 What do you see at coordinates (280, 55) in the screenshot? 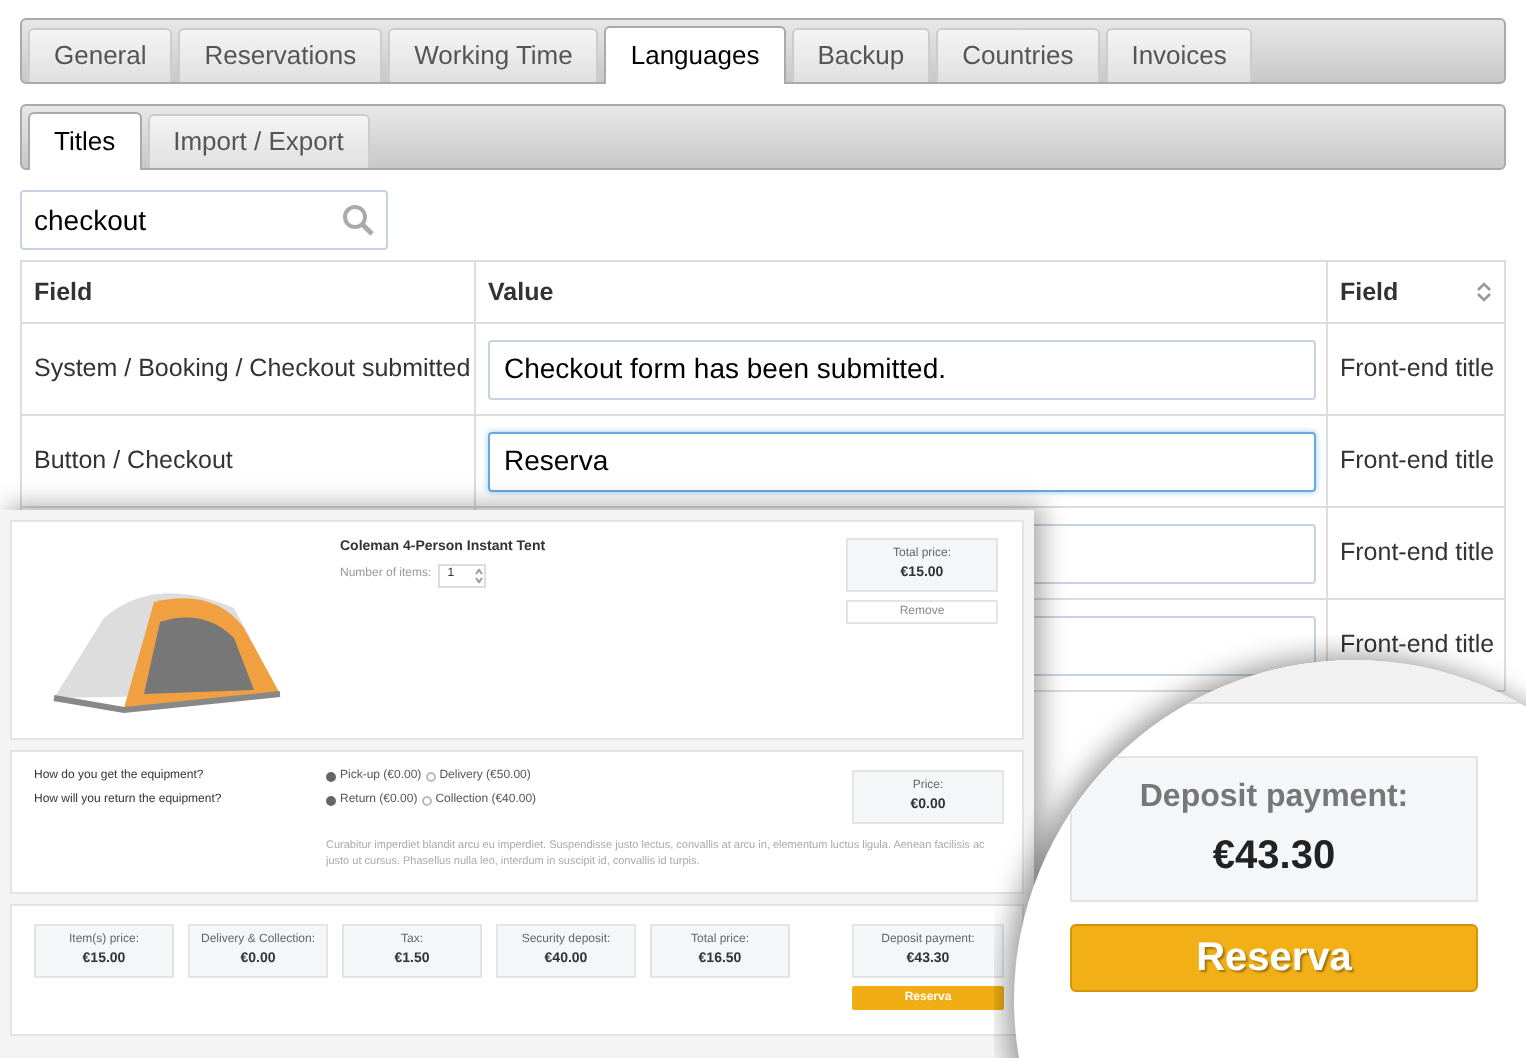
I see `tab: Reservations` at bounding box center [280, 55].